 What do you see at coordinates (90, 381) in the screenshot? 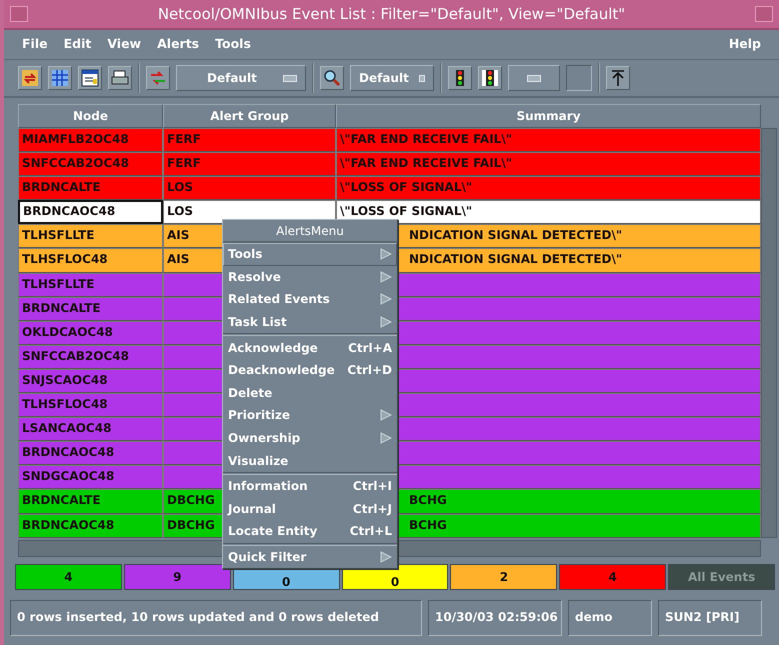
I see `table-cell: SNJSCAOC48` at bounding box center [90, 381].